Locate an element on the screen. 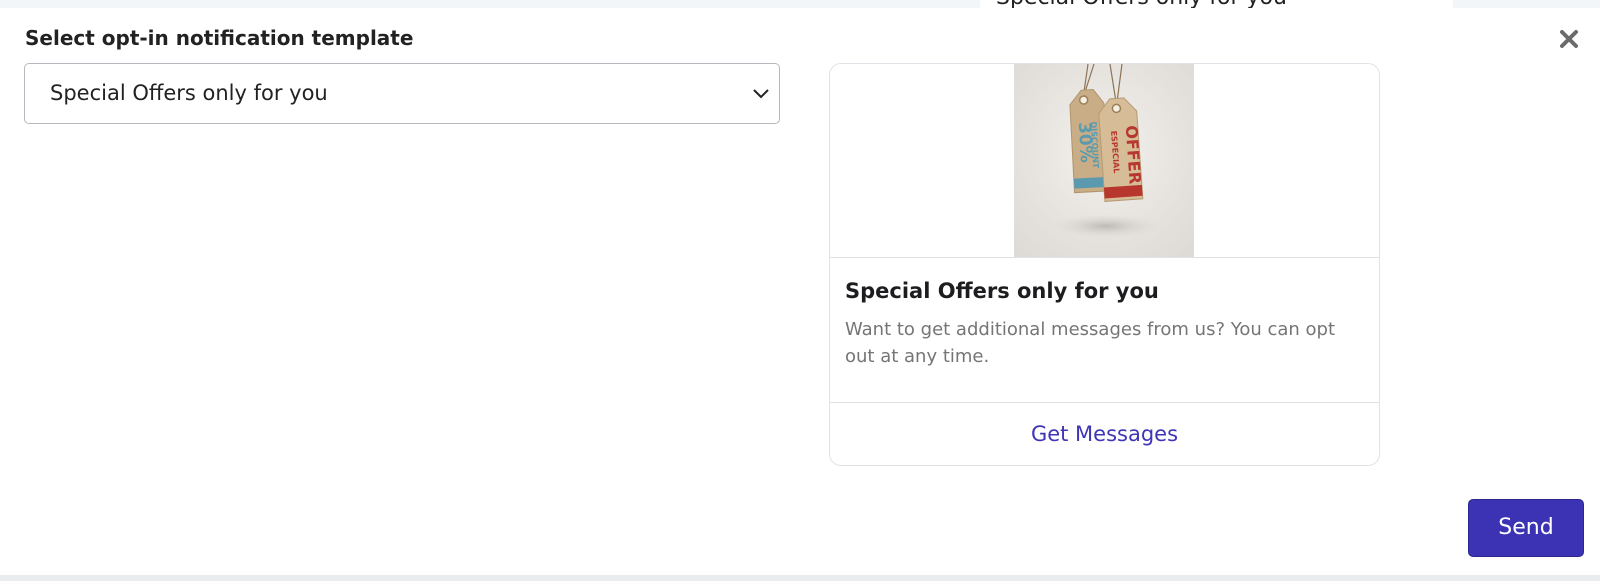  chevron-down-icon is located at coordinates (761, 93).